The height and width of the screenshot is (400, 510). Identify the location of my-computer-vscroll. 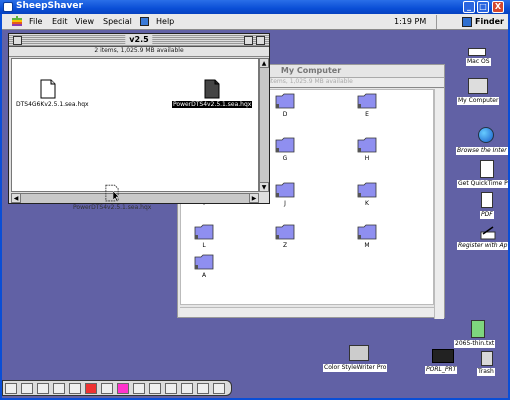
(439, 204).